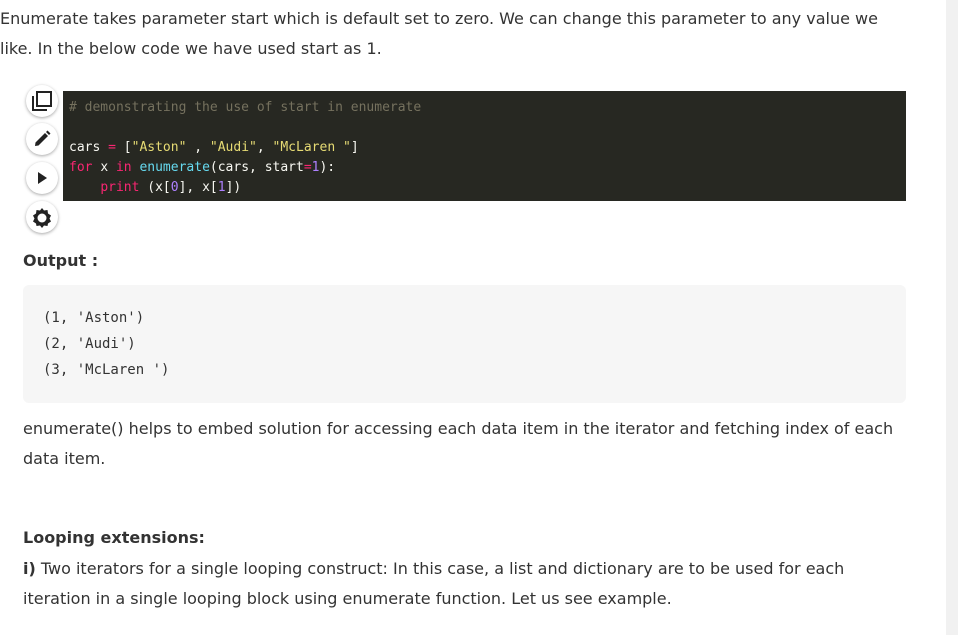 The image size is (958, 635). What do you see at coordinates (127, 147) in the screenshot?
I see `code-token: [` at bounding box center [127, 147].